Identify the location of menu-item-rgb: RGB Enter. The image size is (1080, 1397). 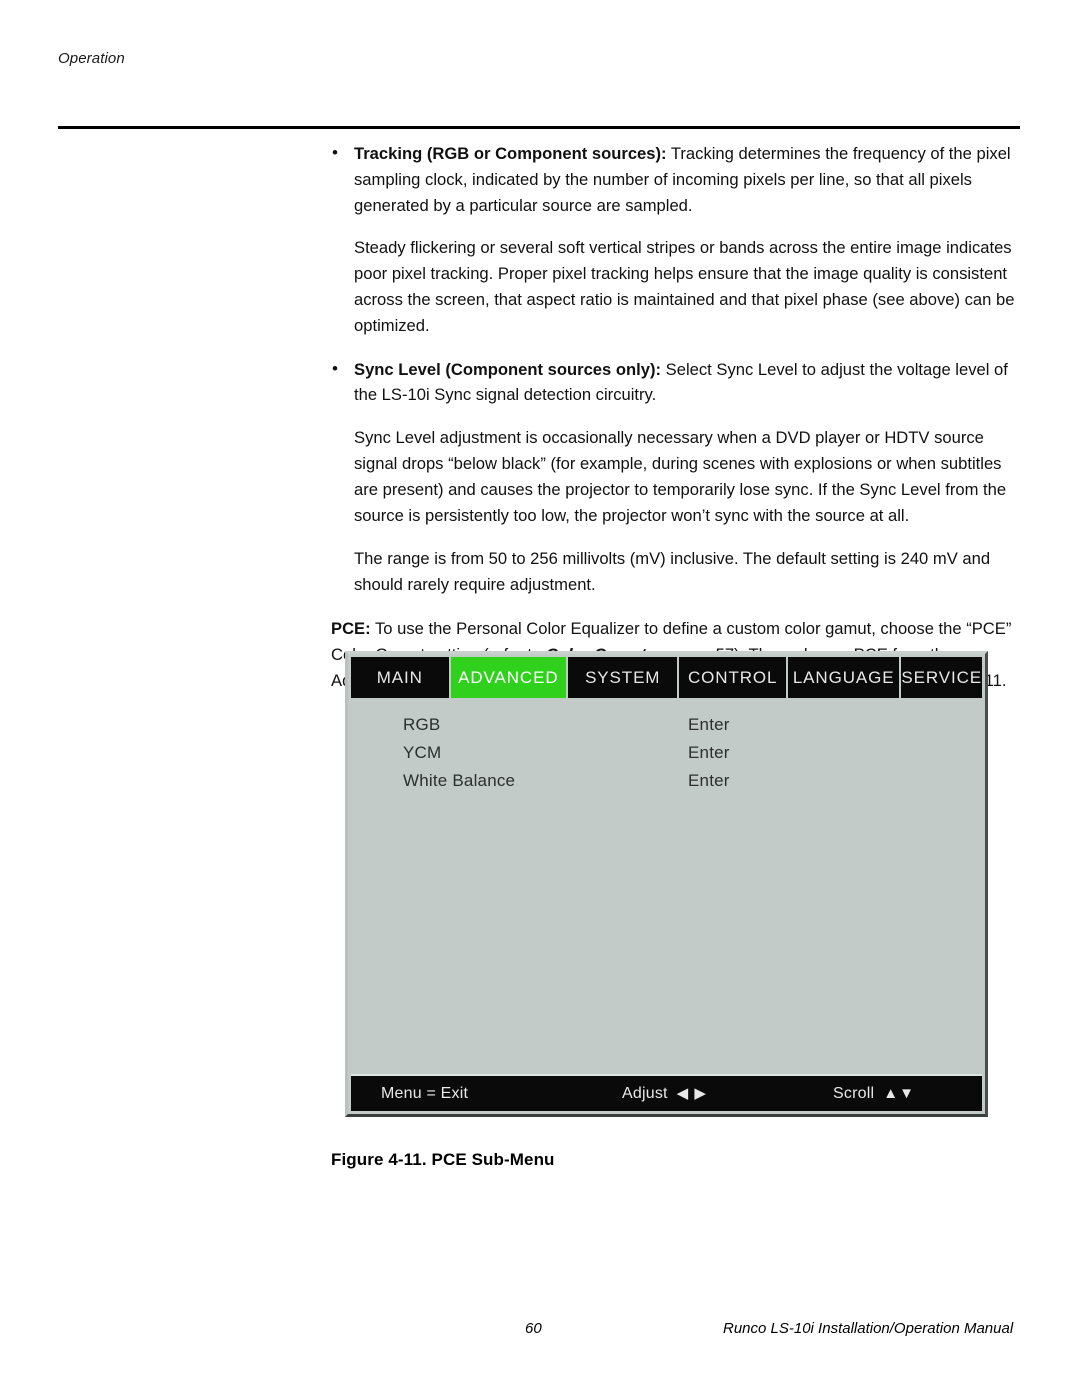
(666, 725).